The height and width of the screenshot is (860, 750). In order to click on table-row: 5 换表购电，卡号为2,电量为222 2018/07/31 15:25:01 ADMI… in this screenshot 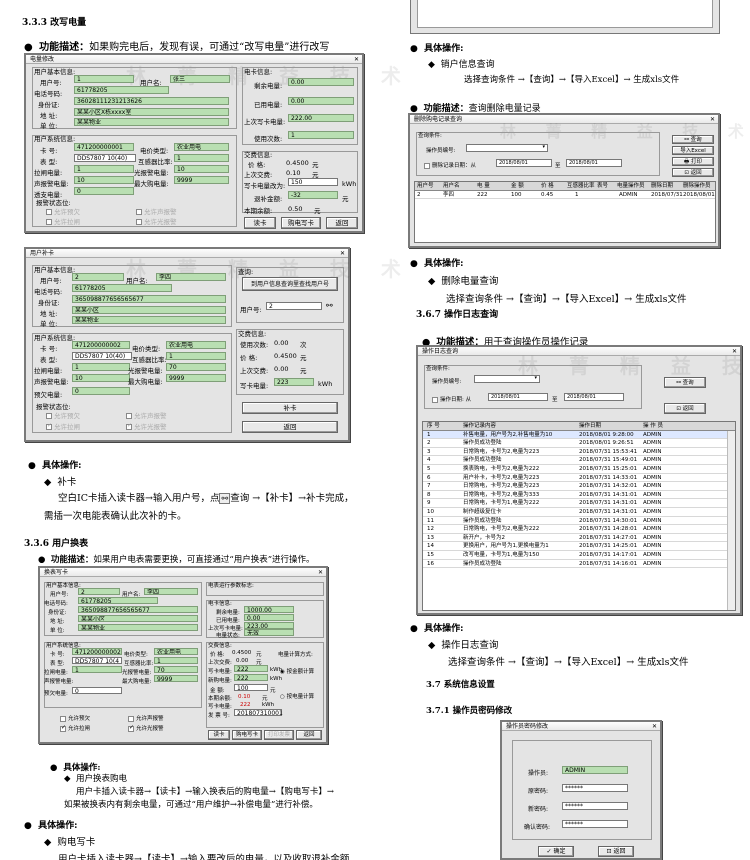, I will do `click(579, 469)`.